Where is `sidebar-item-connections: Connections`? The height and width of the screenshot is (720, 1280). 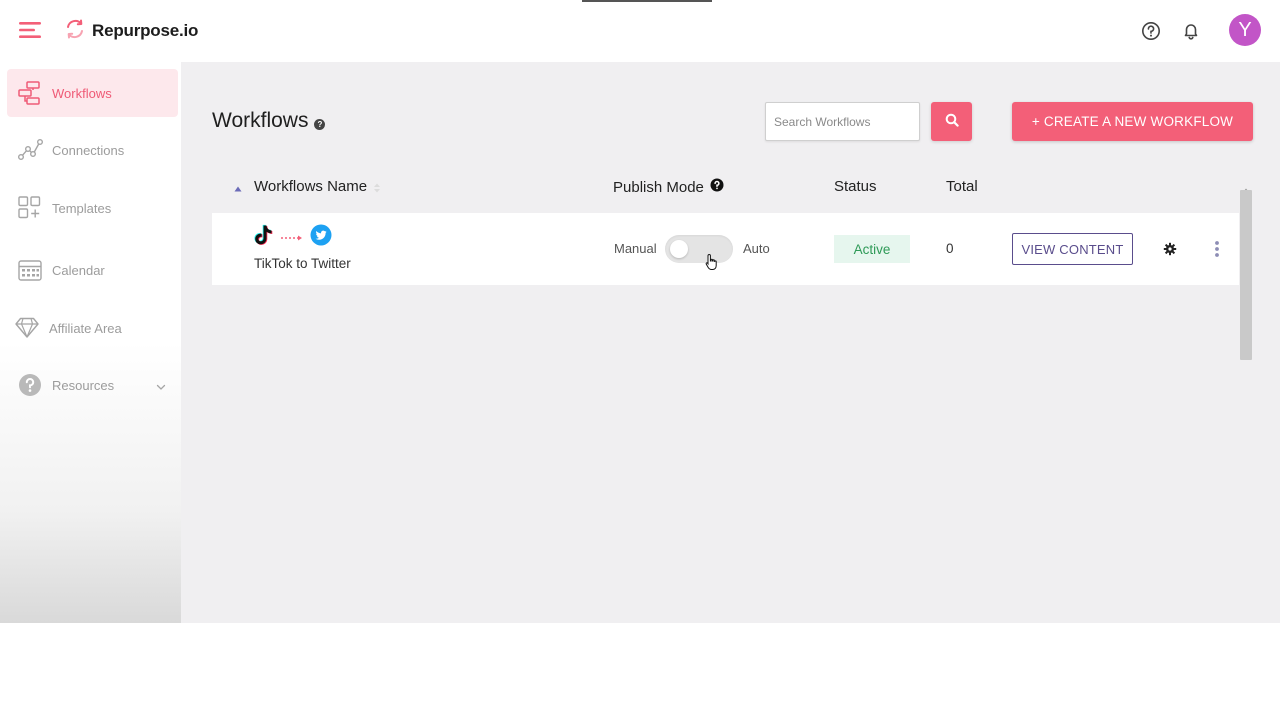 sidebar-item-connections: Connections is located at coordinates (92, 150).